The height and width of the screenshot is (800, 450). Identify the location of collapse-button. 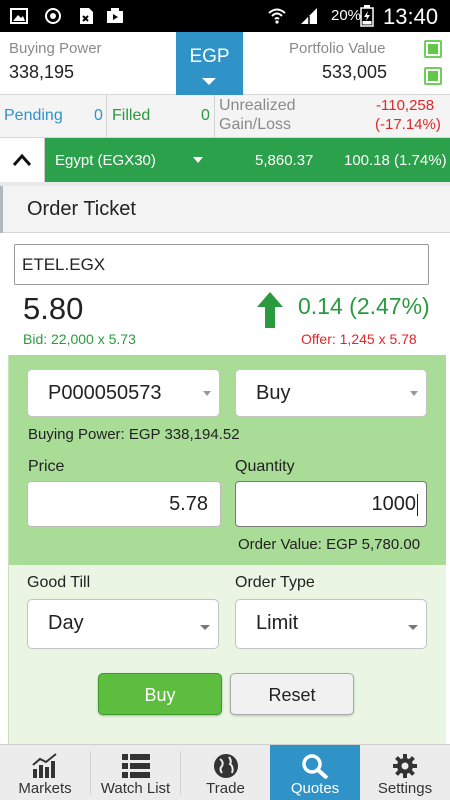
(22, 160).